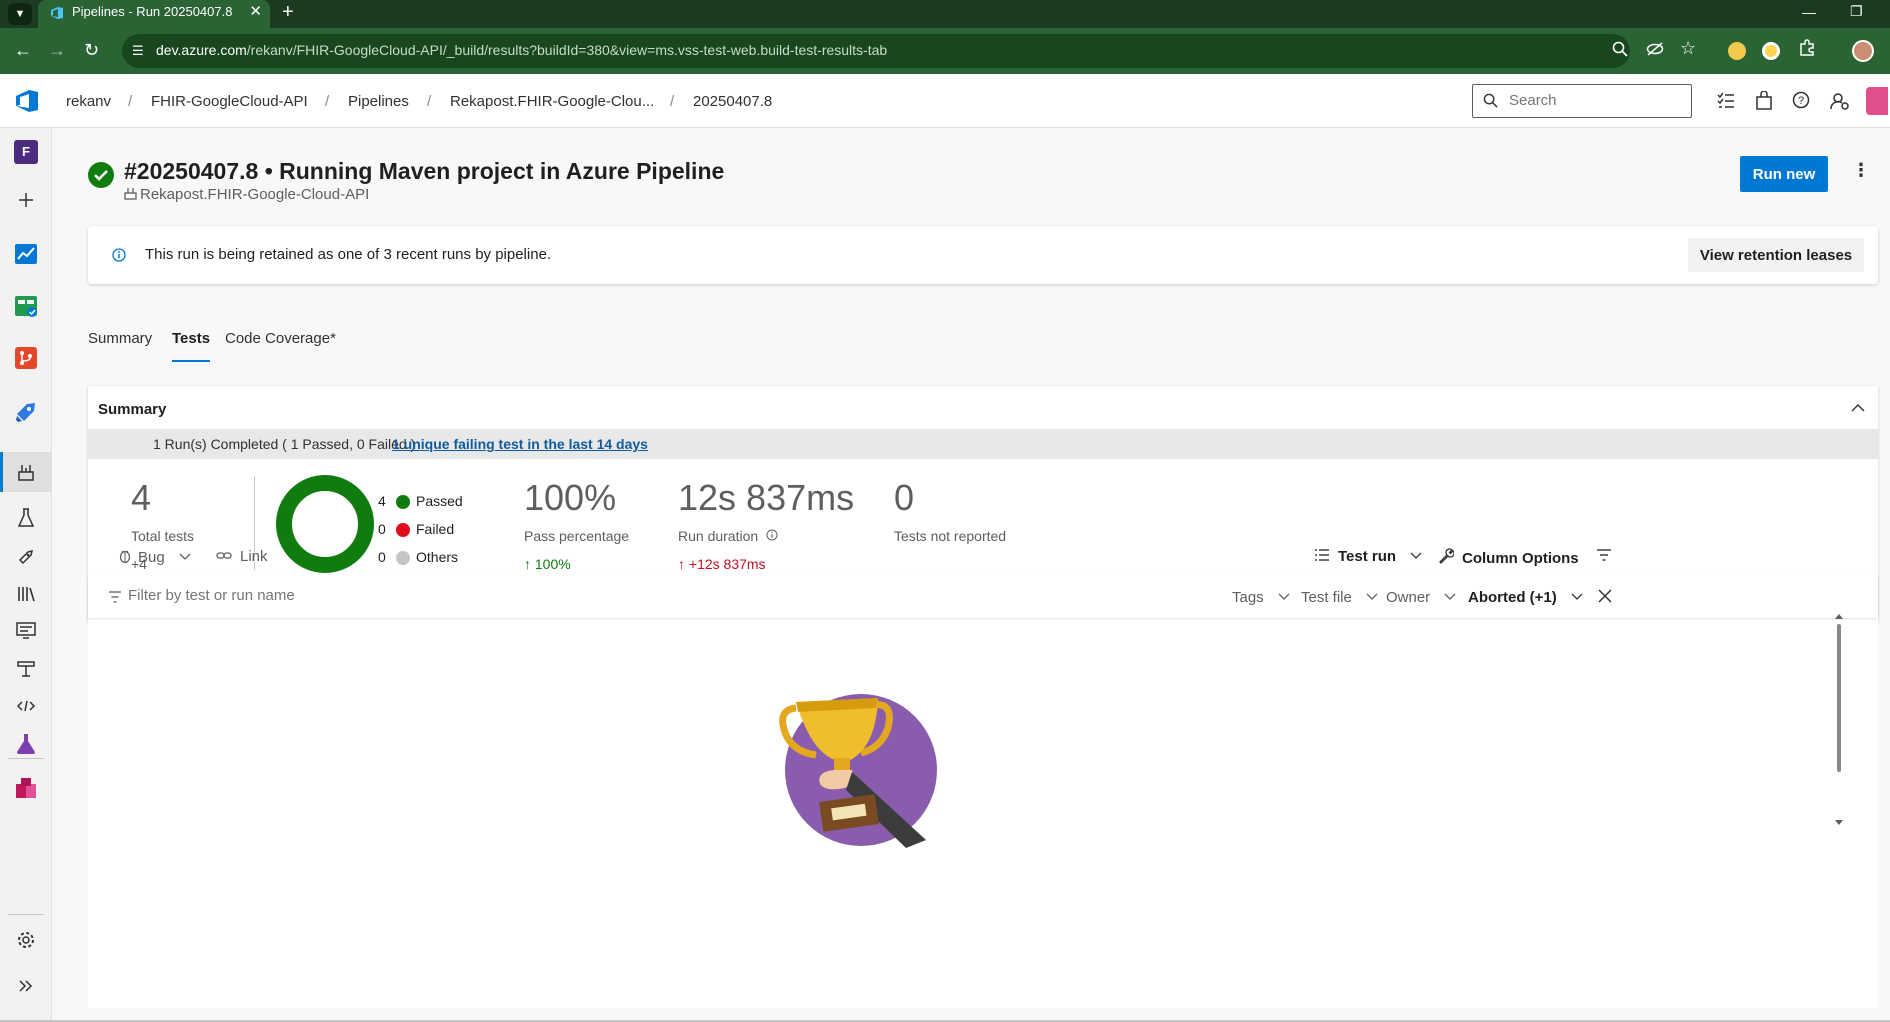  Describe the element at coordinates (26, 706) in the screenshot. I see `xaml-code-icon` at that location.